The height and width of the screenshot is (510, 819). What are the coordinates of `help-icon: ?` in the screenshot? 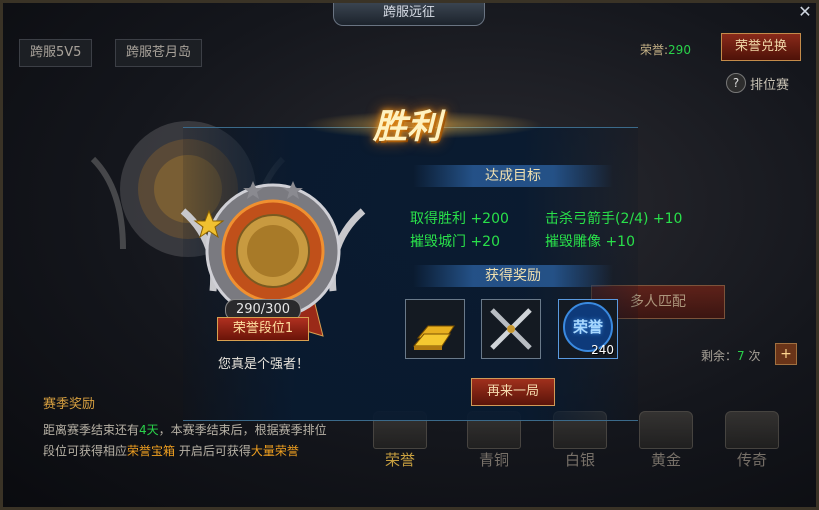 It's located at (736, 83).